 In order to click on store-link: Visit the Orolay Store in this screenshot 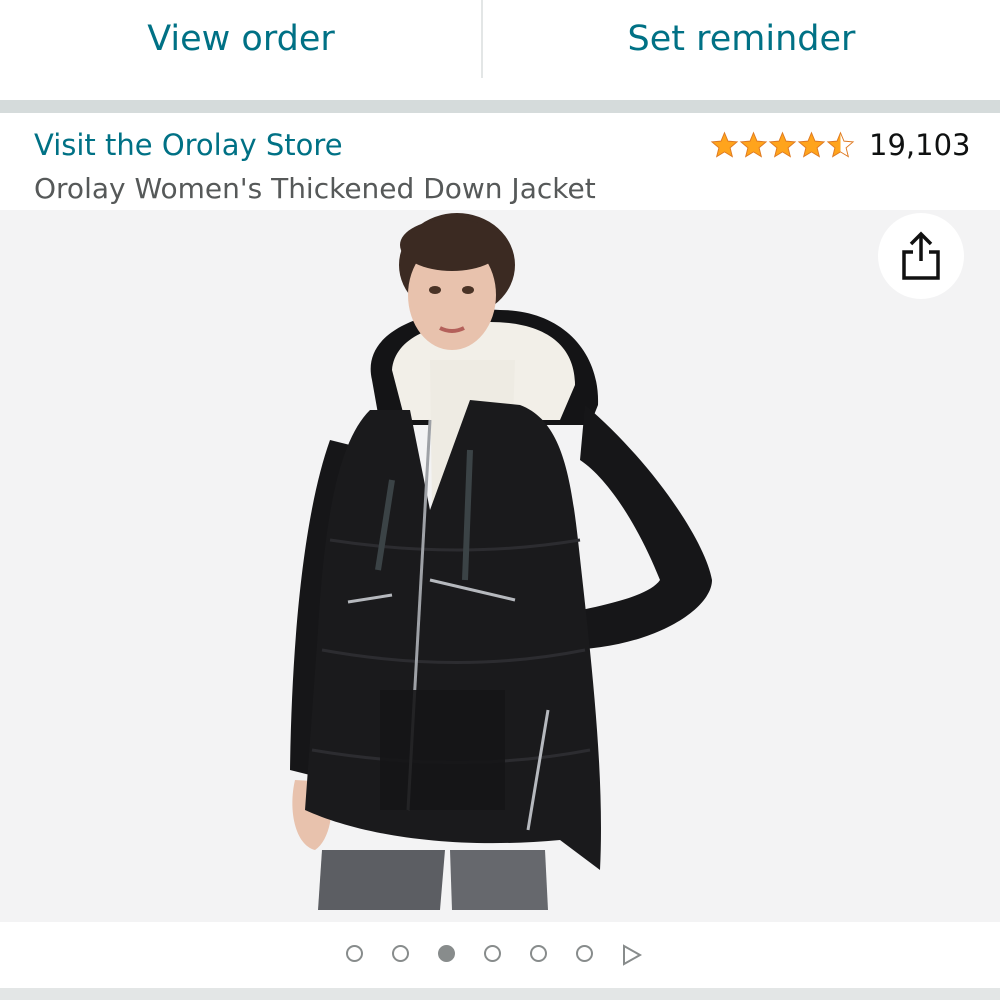, I will do `click(188, 145)`.